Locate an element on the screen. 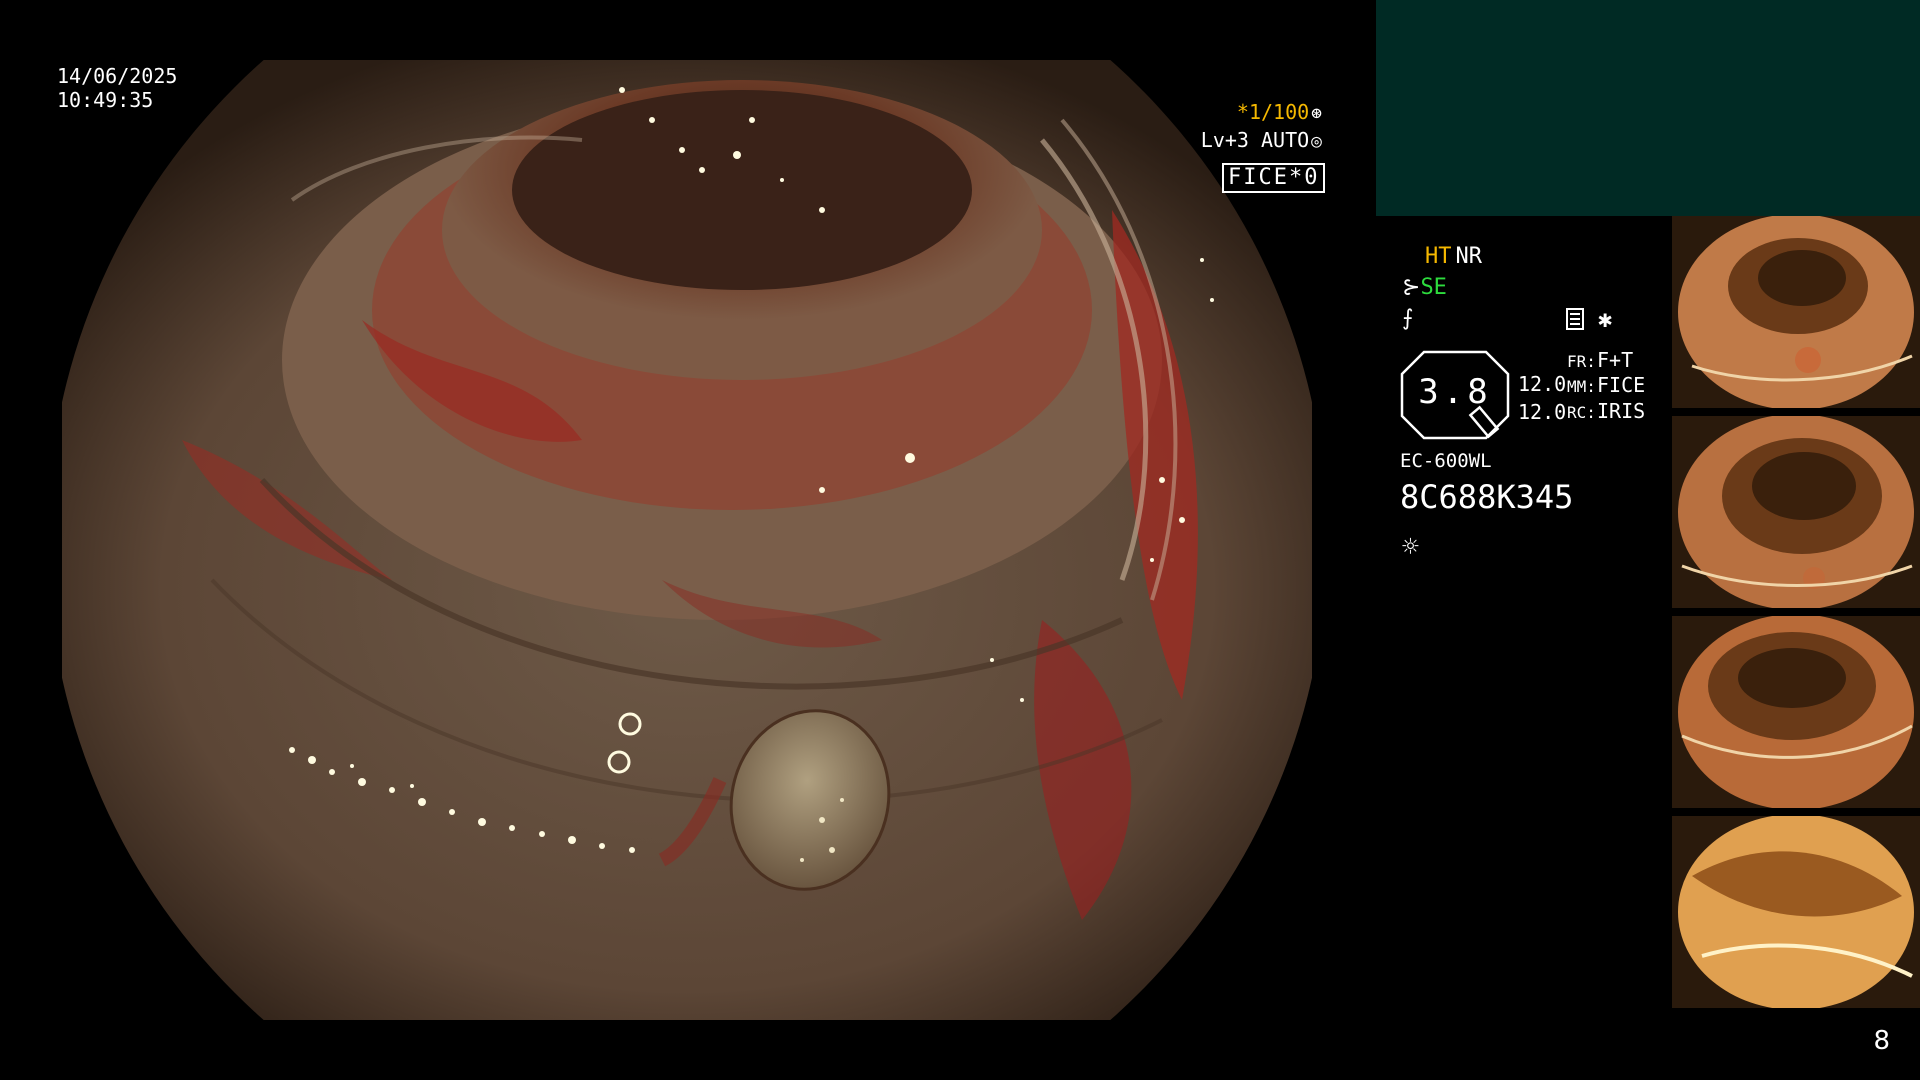 The image size is (1920, 1080). date-text: 14/06/2025 is located at coordinates (117, 76).